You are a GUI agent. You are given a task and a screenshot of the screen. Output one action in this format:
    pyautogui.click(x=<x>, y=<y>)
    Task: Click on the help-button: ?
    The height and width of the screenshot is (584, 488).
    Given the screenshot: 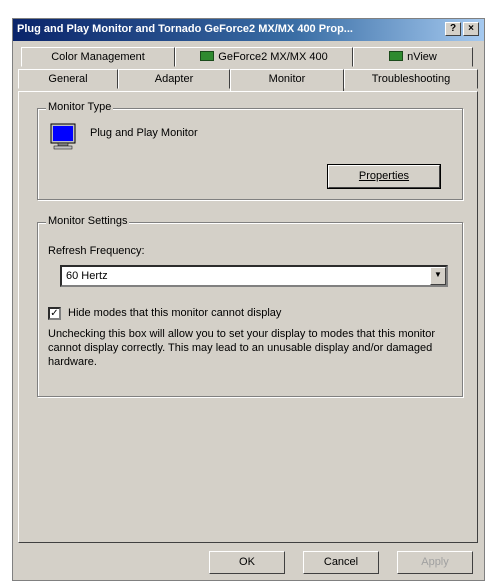 What is the action you would take?
    pyautogui.click(x=453, y=29)
    